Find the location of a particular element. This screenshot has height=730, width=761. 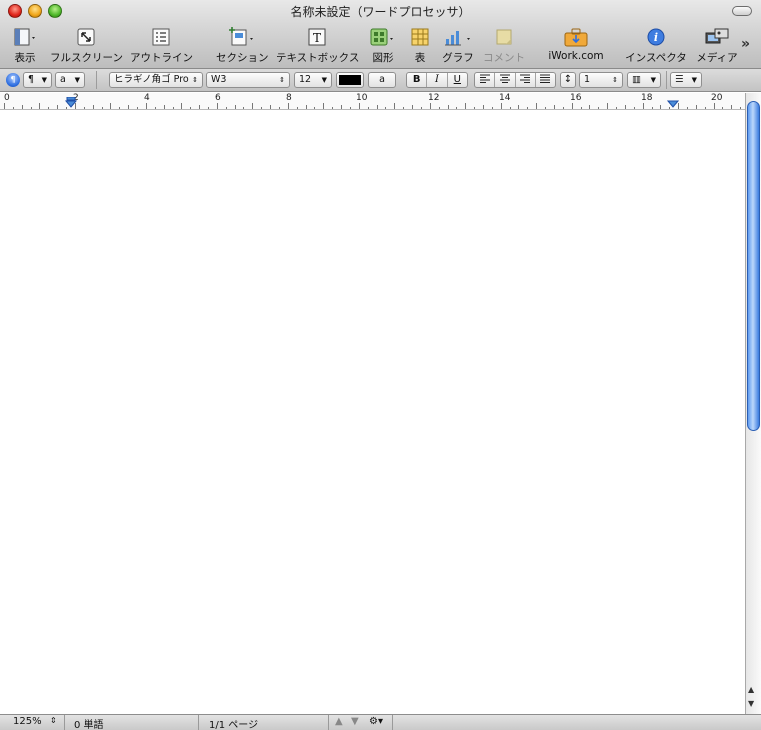

left-indent-marker-icon is located at coordinates (71, 103).